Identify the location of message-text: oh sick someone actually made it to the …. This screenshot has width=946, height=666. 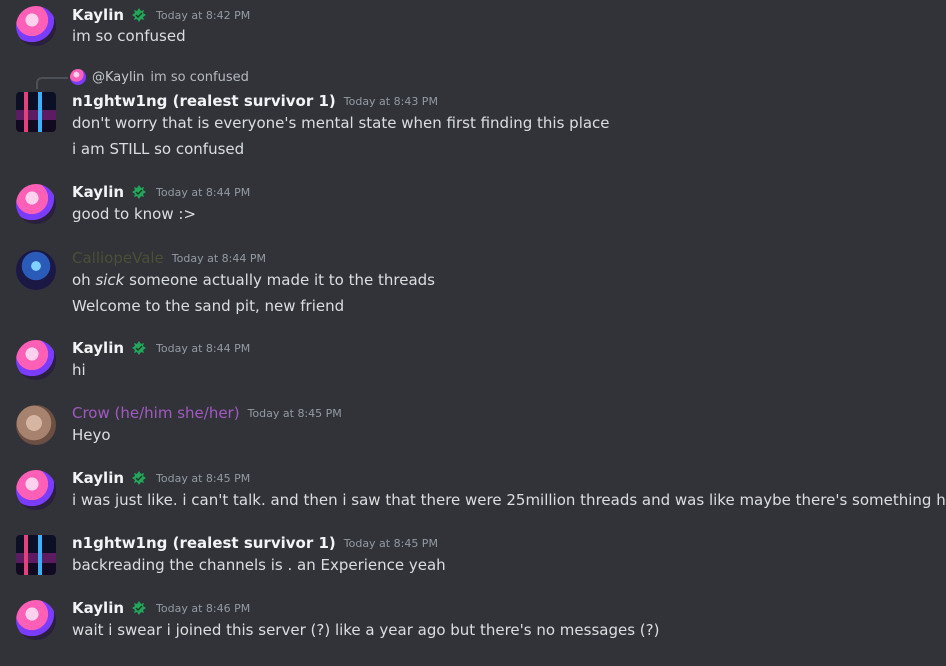
(253, 280).